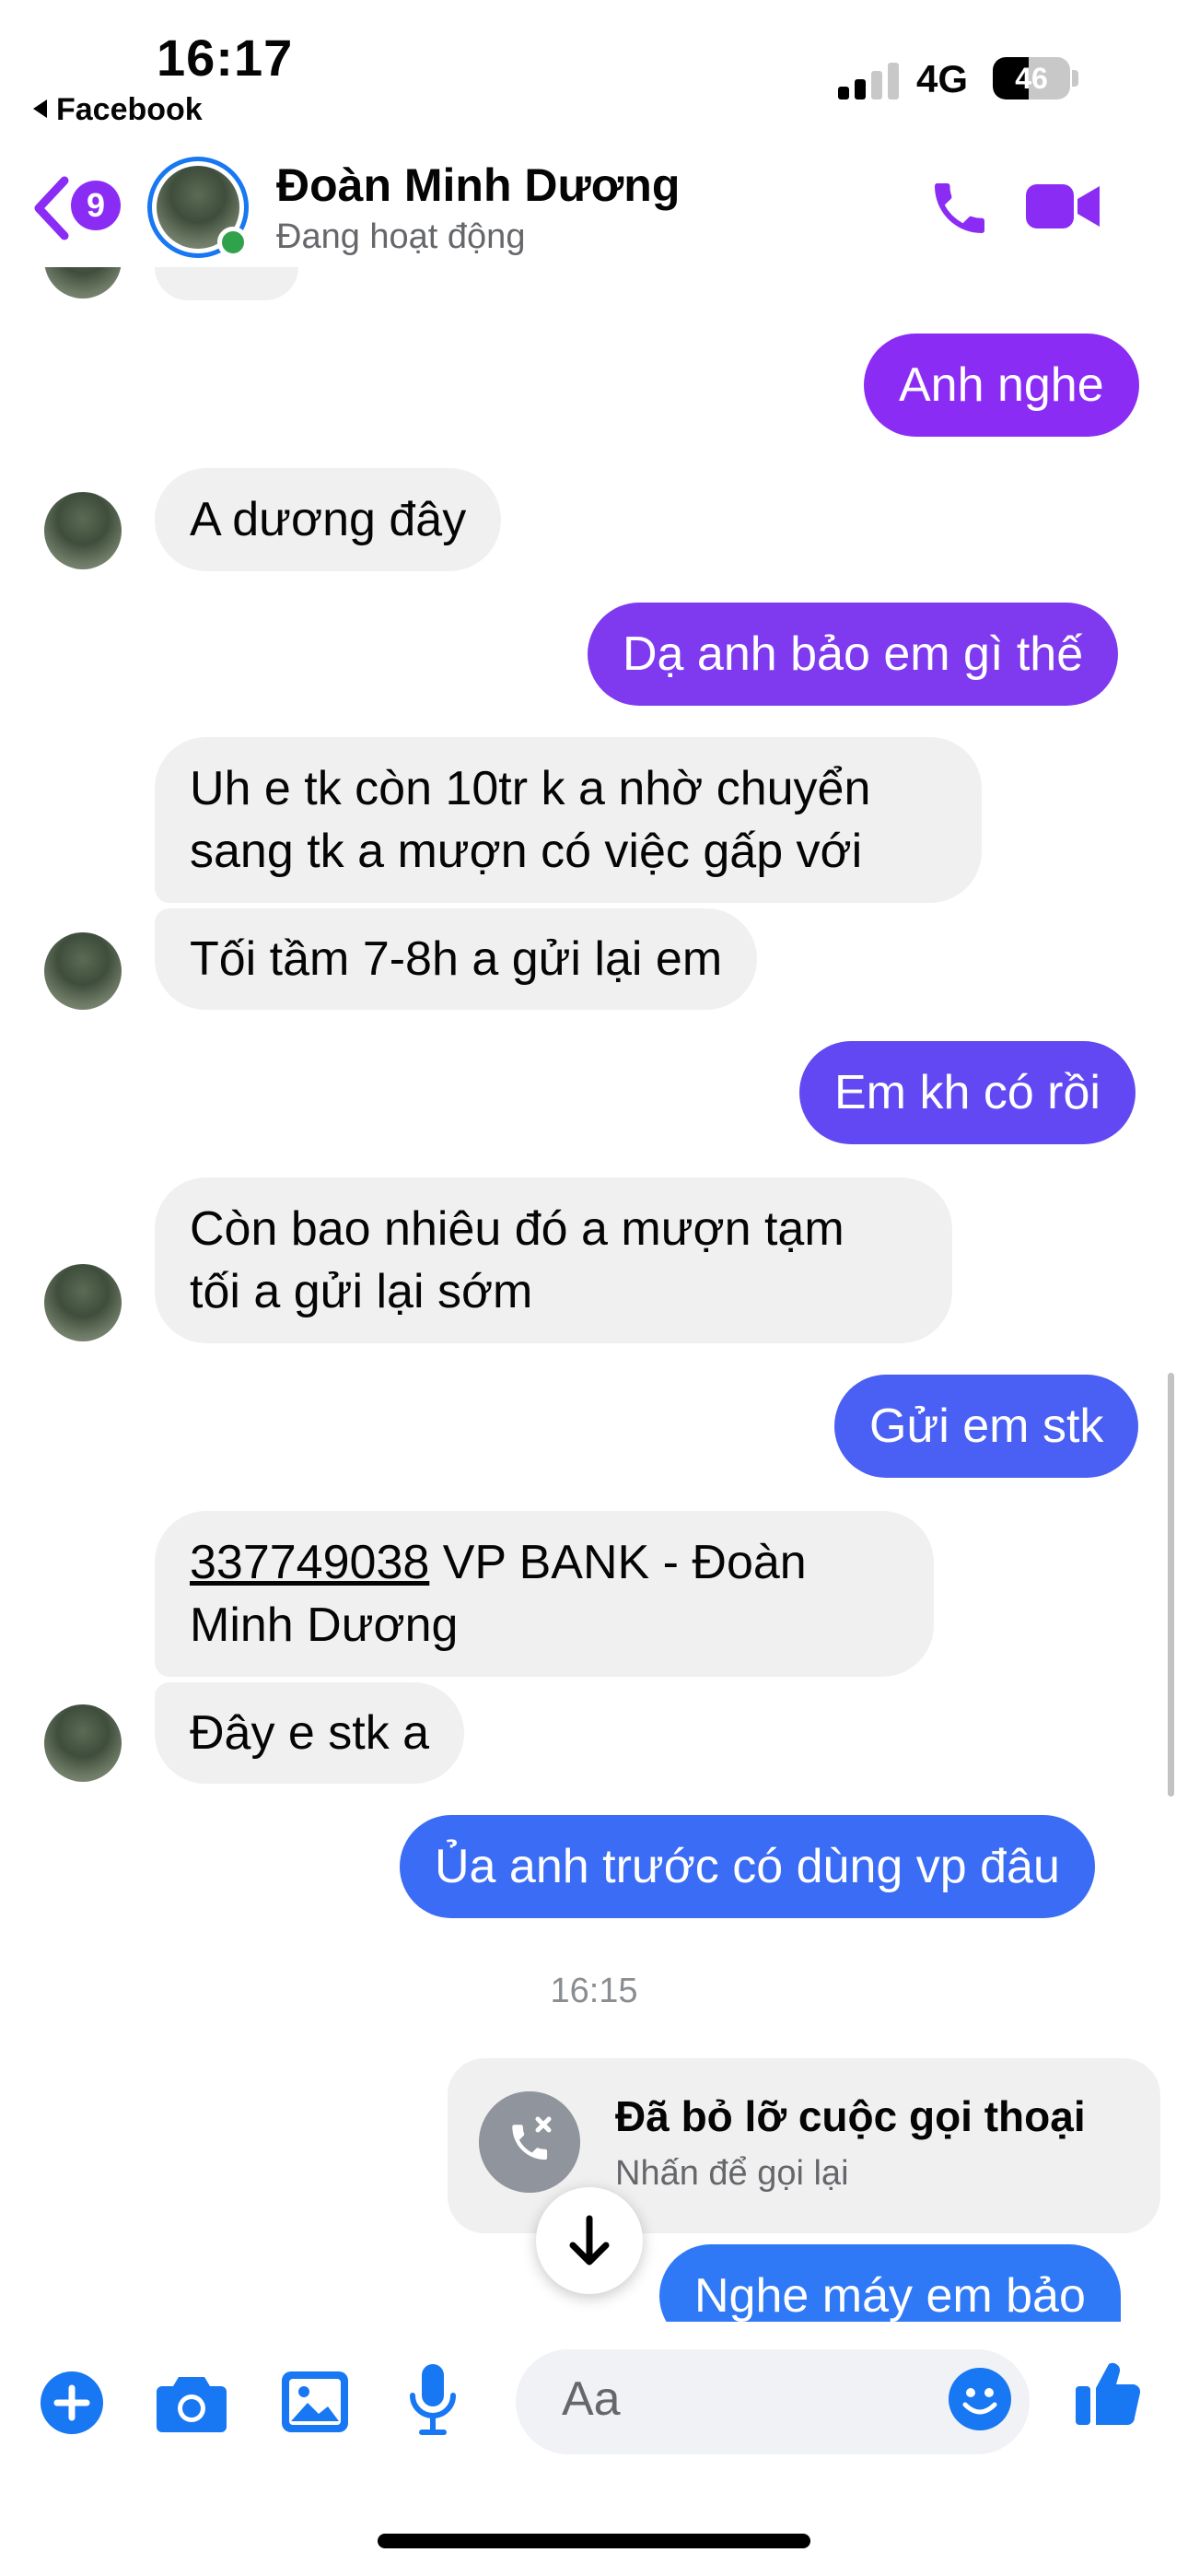  I want to click on partial-message-bubble, so click(226, 283).